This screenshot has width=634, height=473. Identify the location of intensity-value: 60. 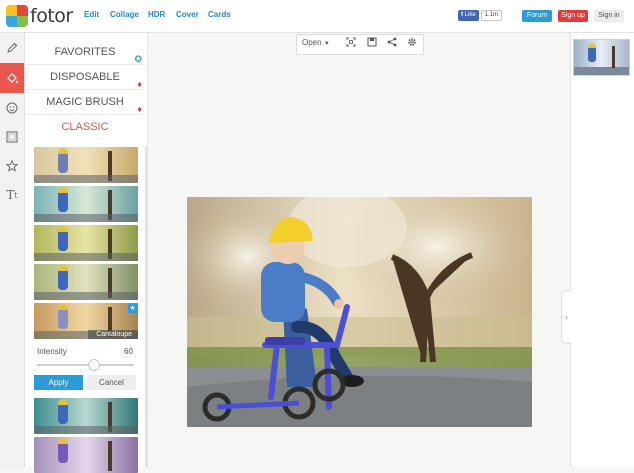
(128, 351).